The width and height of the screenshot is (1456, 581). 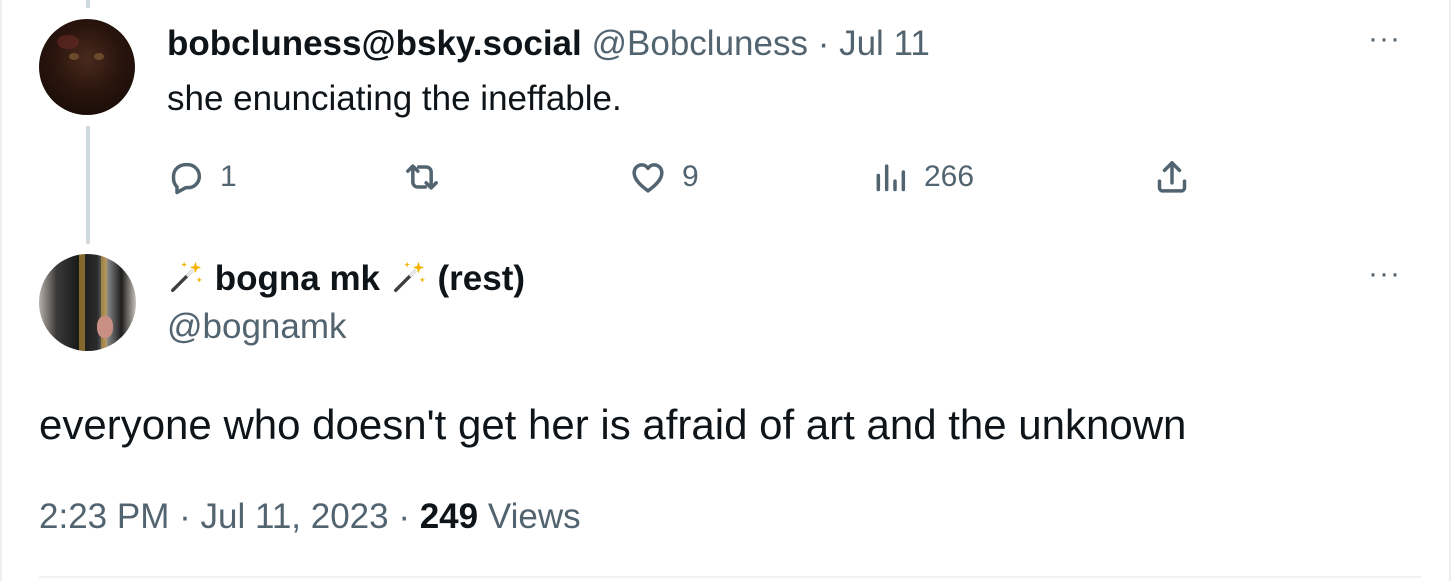 I want to click on views-icon, so click(x=891, y=178).